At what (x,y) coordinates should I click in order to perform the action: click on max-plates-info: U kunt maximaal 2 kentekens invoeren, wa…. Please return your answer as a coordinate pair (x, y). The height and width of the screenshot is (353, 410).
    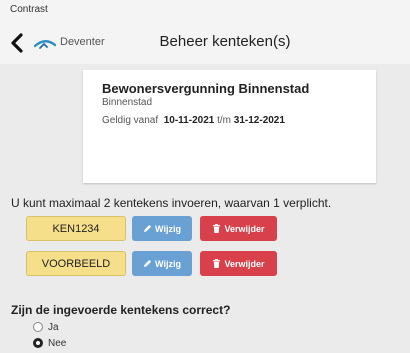
    Looking at the image, I should click on (171, 203).